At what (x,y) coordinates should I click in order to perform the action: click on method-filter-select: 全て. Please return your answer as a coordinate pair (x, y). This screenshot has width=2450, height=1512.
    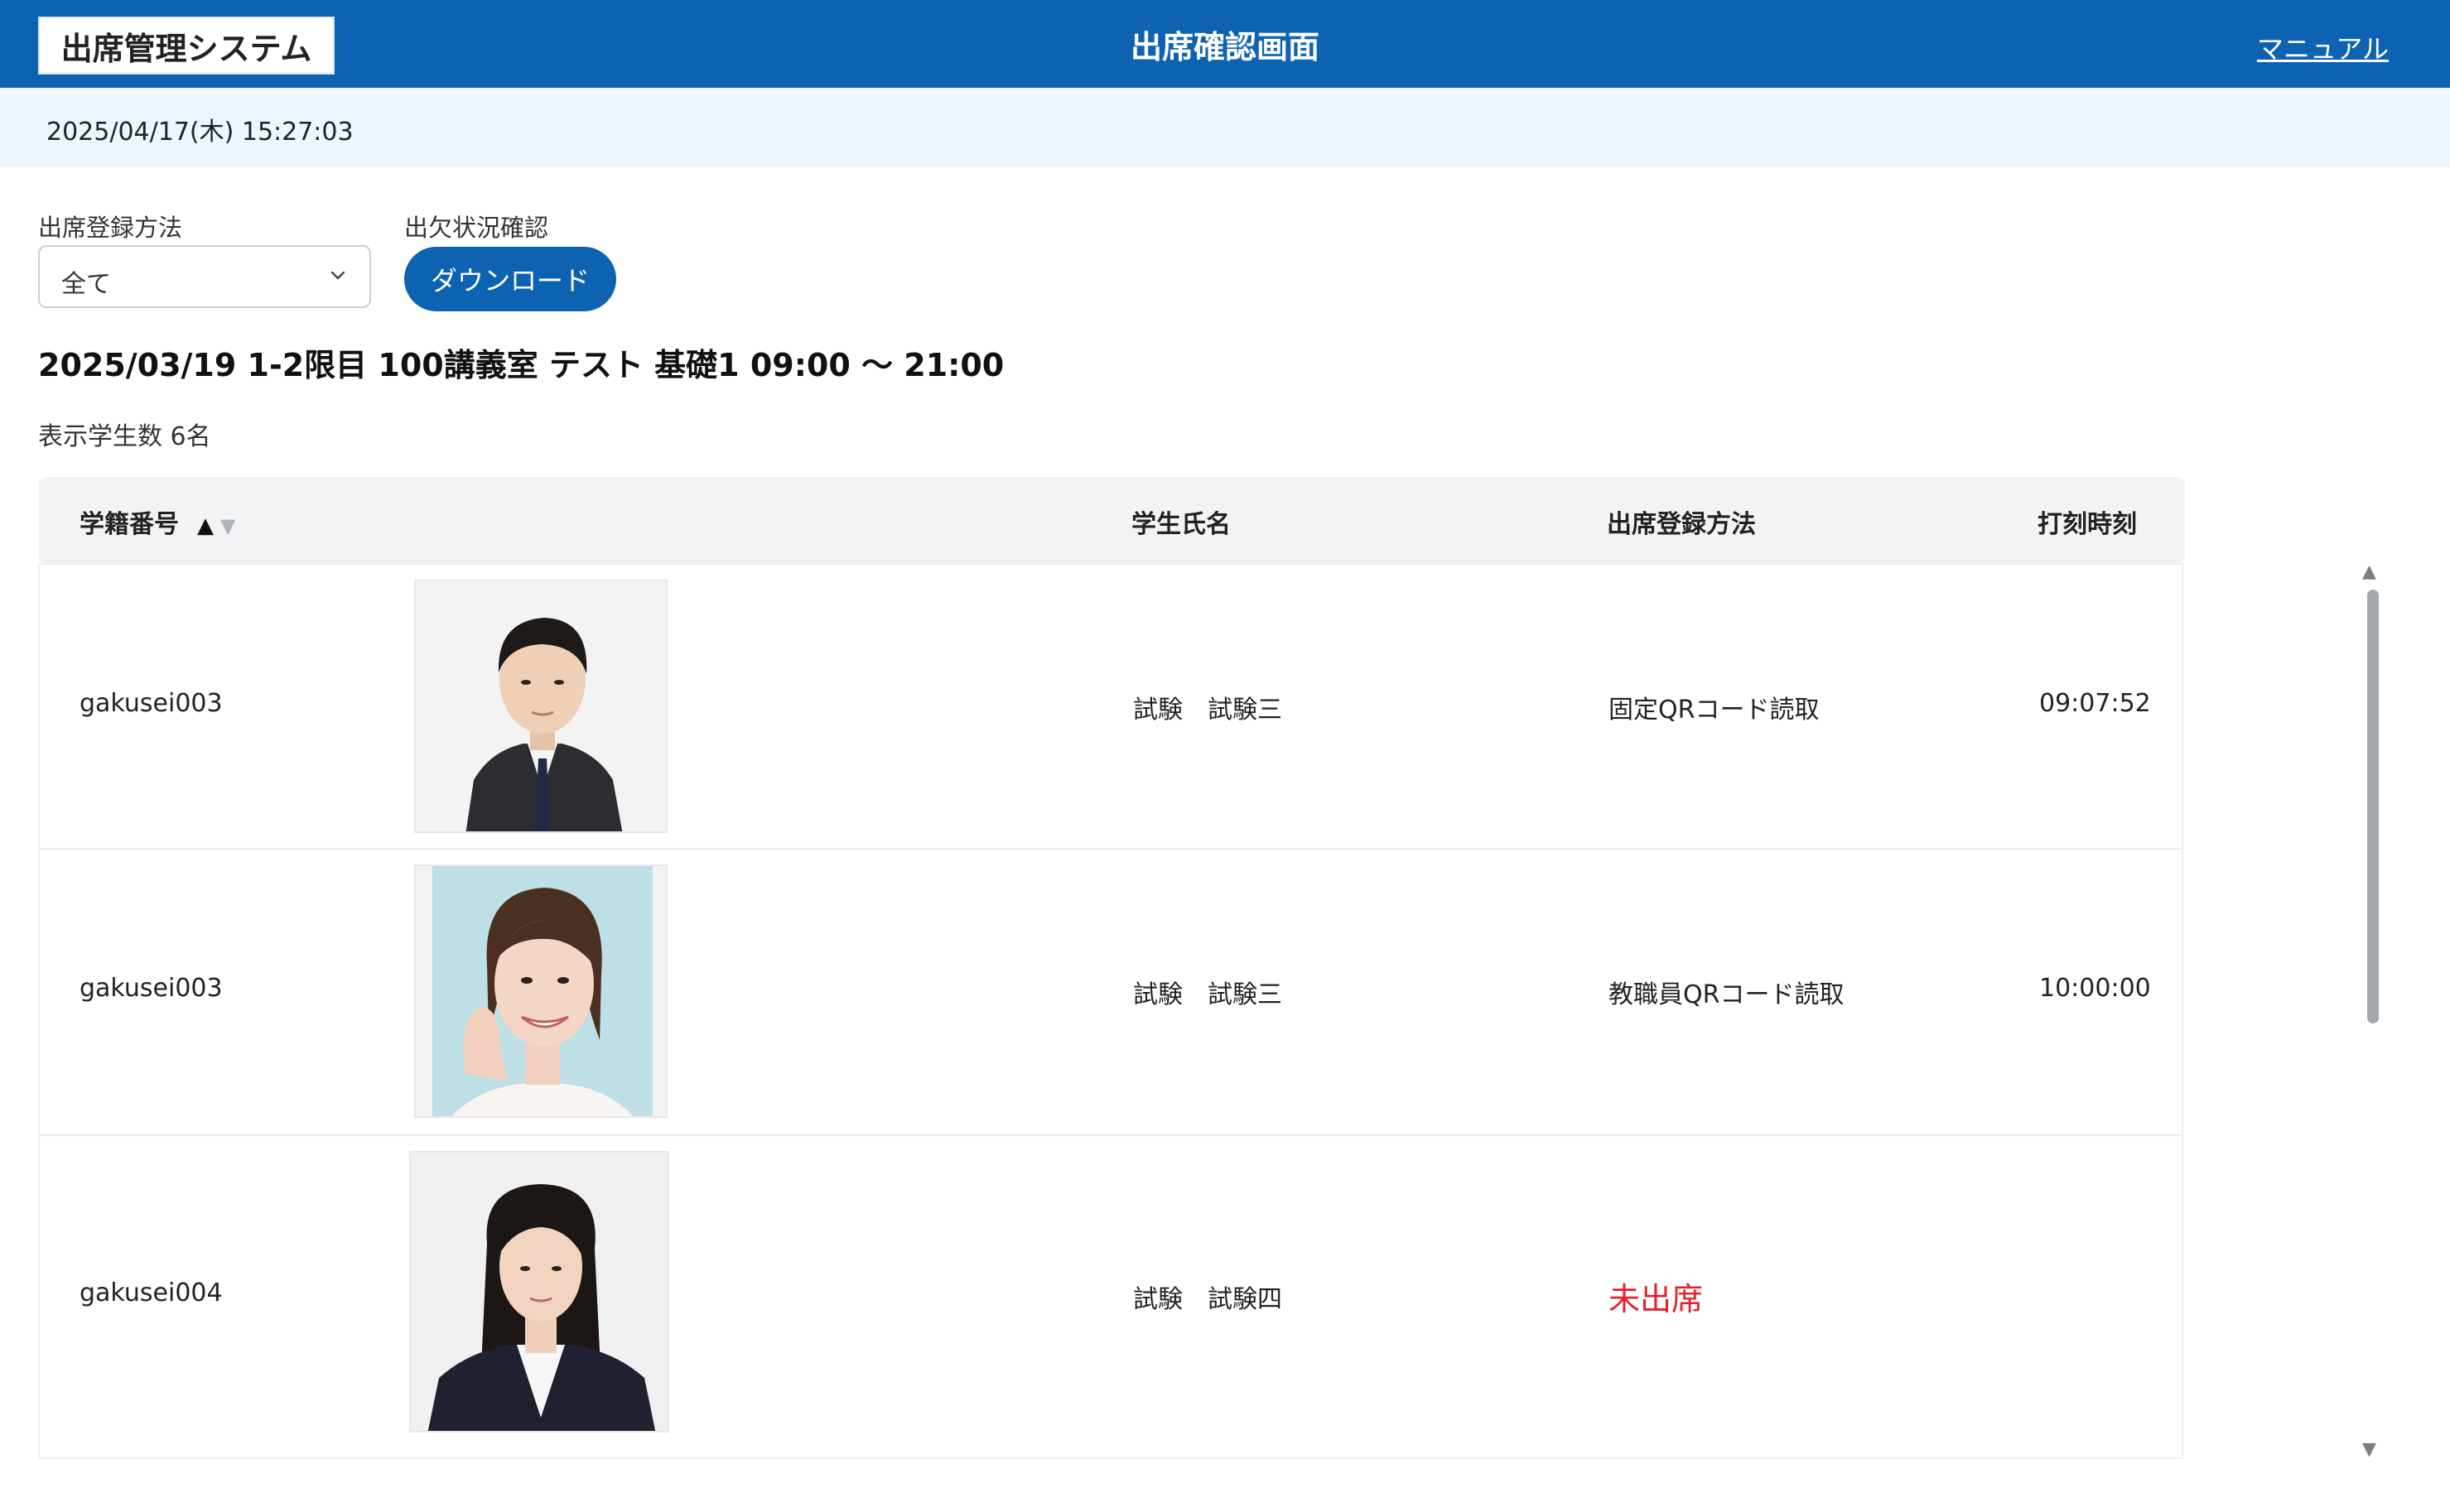
    Looking at the image, I should click on (204, 276).